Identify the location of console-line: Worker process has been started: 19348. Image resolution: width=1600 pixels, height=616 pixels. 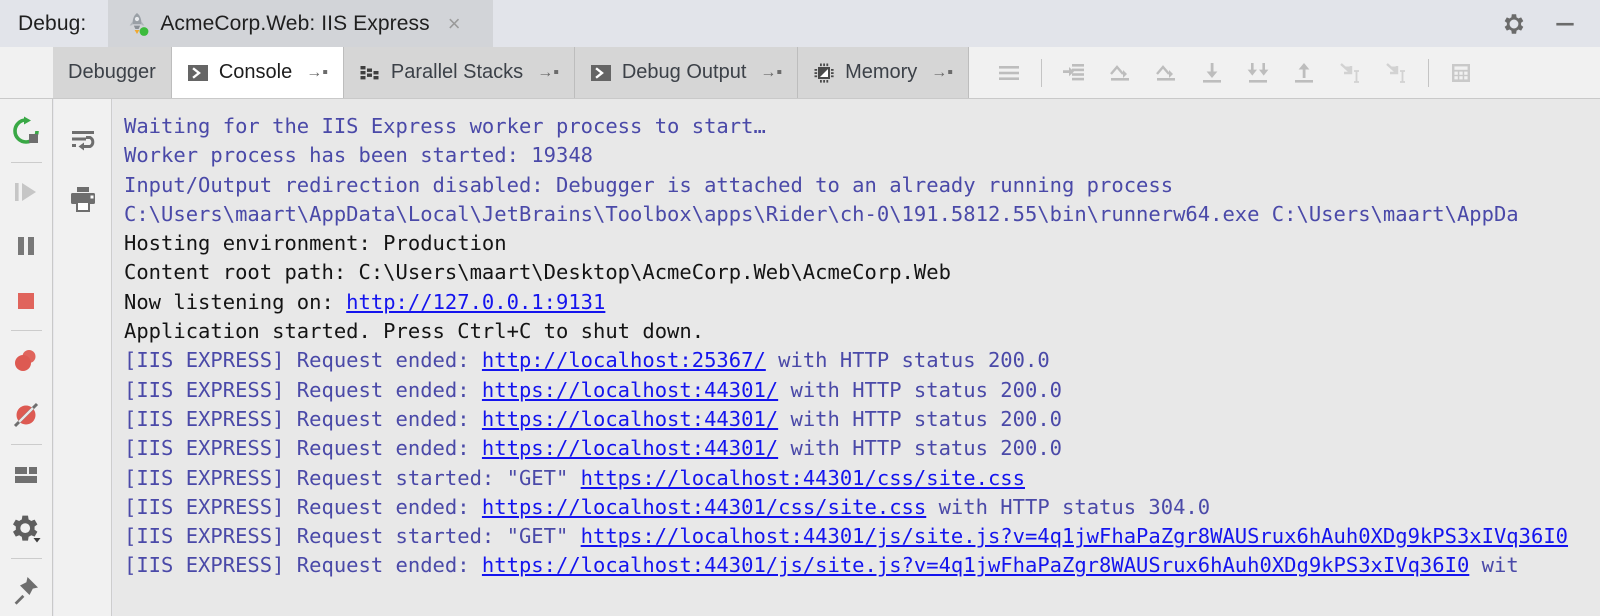
(856, 155).